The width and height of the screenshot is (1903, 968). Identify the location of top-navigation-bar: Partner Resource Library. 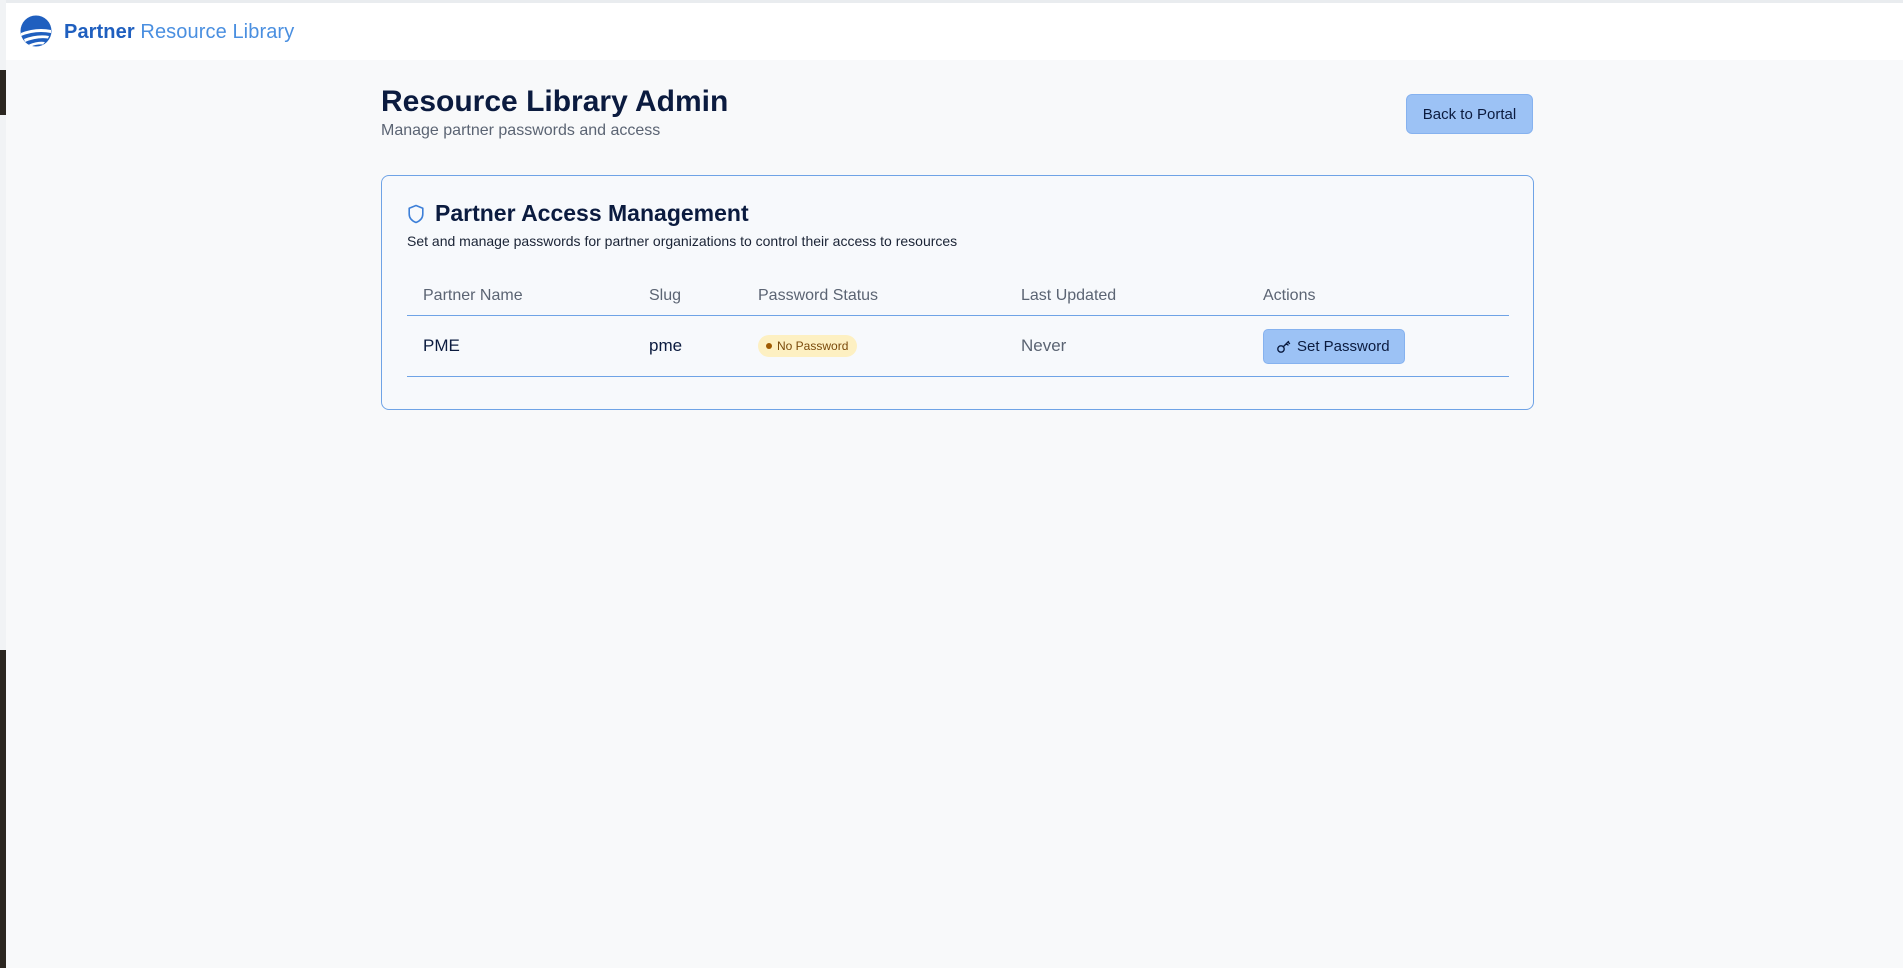
(954, 30).